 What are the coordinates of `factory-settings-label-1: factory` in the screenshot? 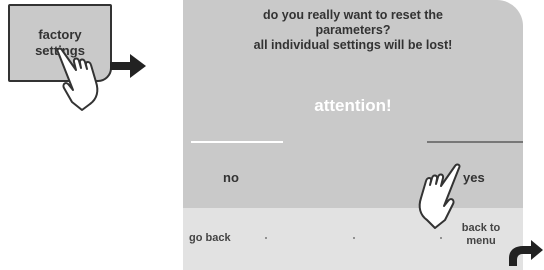 It's located at (60, 34).